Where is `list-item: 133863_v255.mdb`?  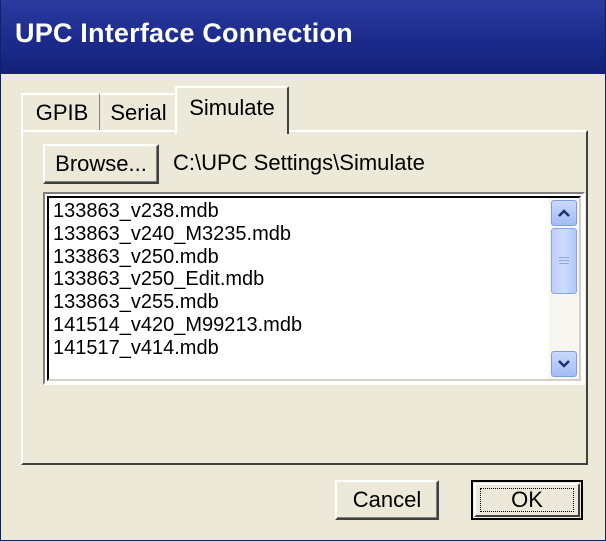 list-item: 133863_v255.mdb is located at coordinates (293, 302).